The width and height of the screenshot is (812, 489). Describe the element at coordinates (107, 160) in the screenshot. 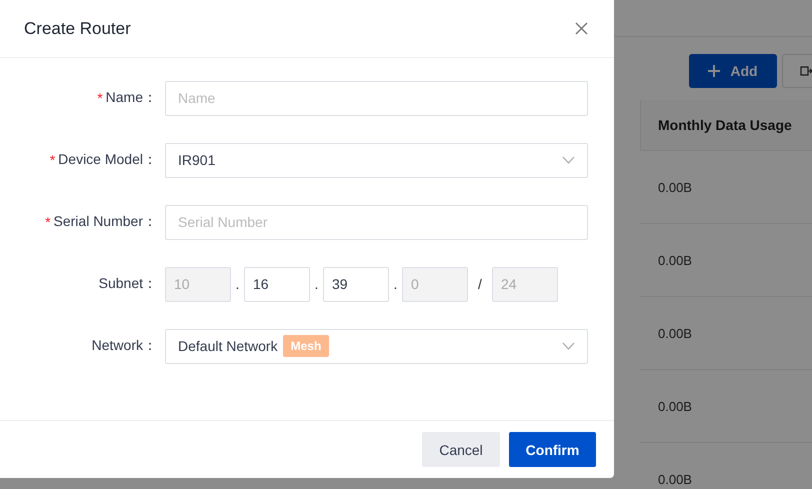

I see `field-label: Device Model：` at that location.